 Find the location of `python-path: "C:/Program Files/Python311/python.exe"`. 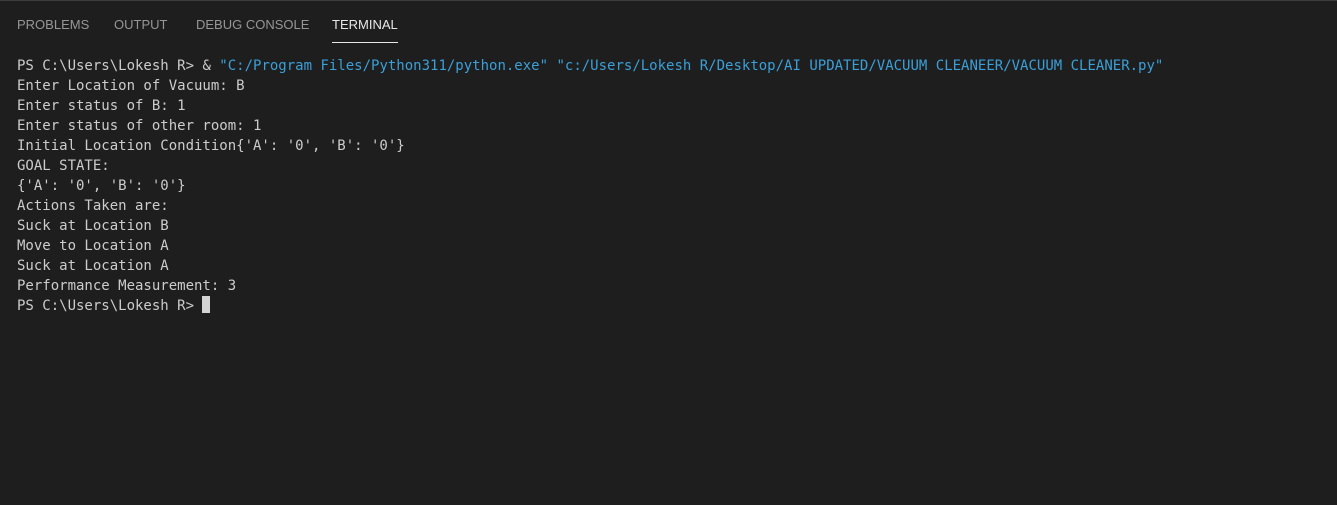

python-path: "C:/Program Files/Python311/python.exe" is located at coordinates (384, 66).